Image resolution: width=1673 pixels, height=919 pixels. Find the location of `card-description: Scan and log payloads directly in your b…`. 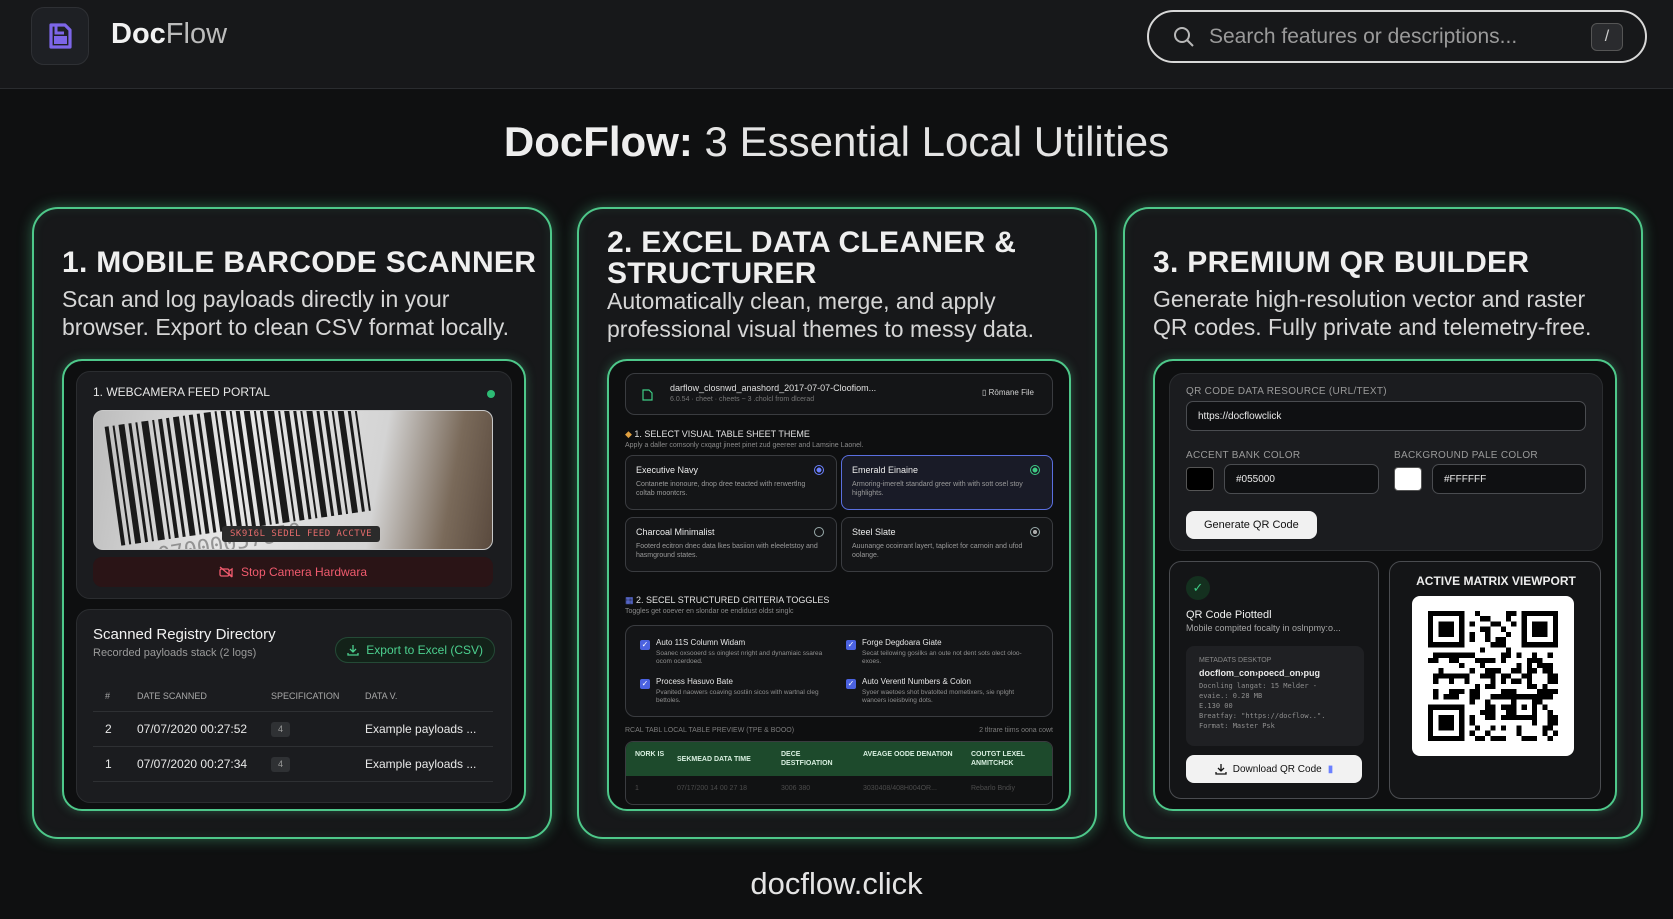

card-description: Scan and log payloads directly in your b… is located at coordinates (285, 313).